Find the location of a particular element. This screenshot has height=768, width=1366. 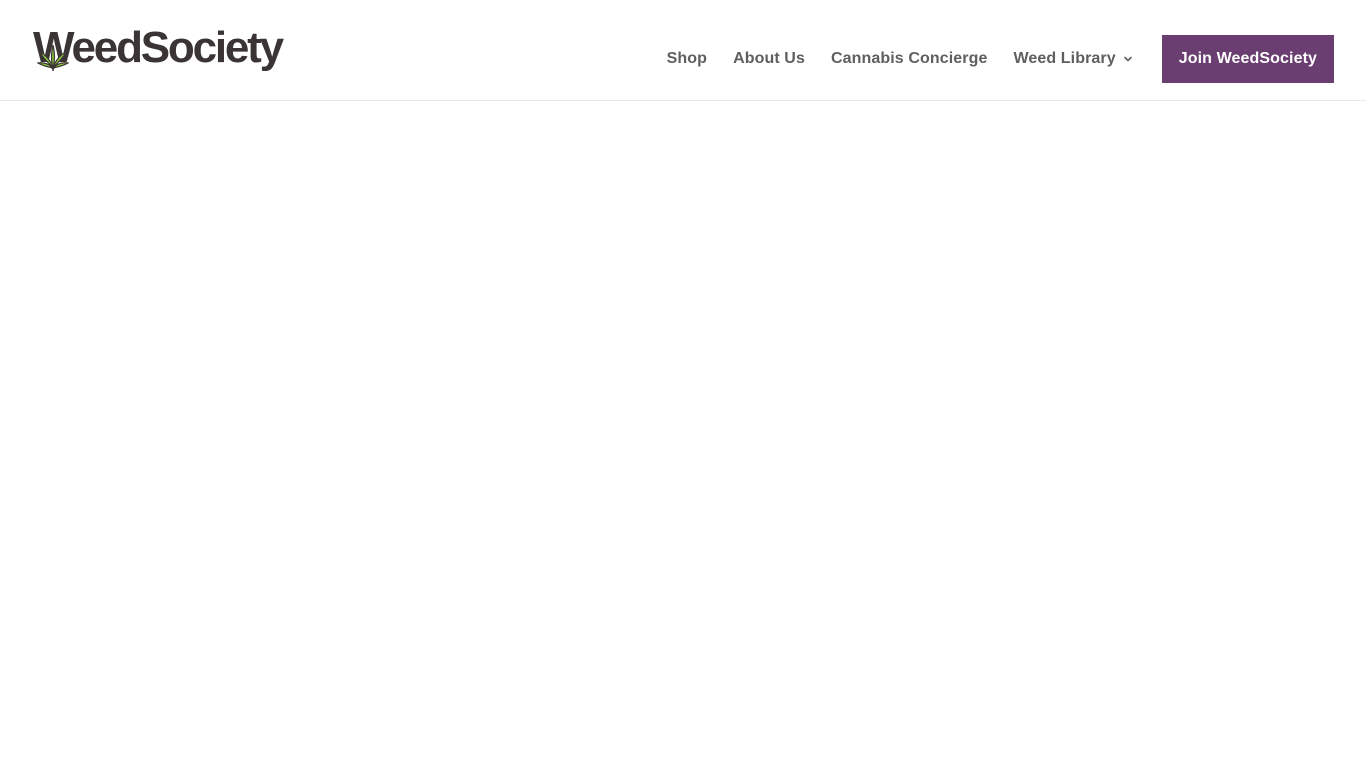

nav-about-us-label: About Us is located at coordinates (769, 58).